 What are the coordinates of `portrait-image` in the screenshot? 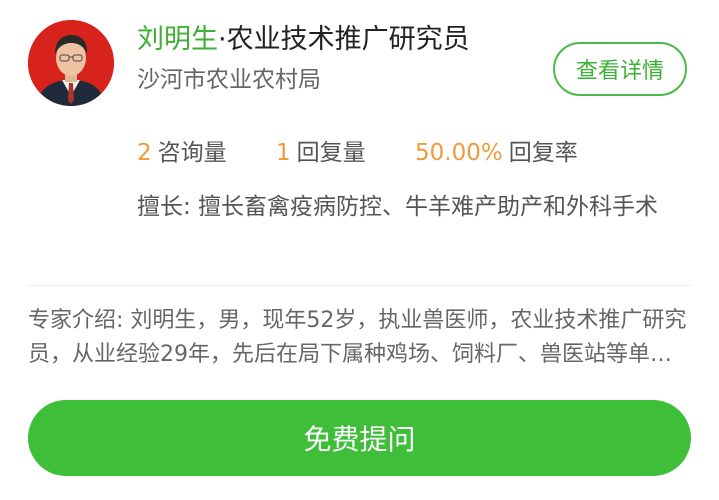 It's located at (71, 63).